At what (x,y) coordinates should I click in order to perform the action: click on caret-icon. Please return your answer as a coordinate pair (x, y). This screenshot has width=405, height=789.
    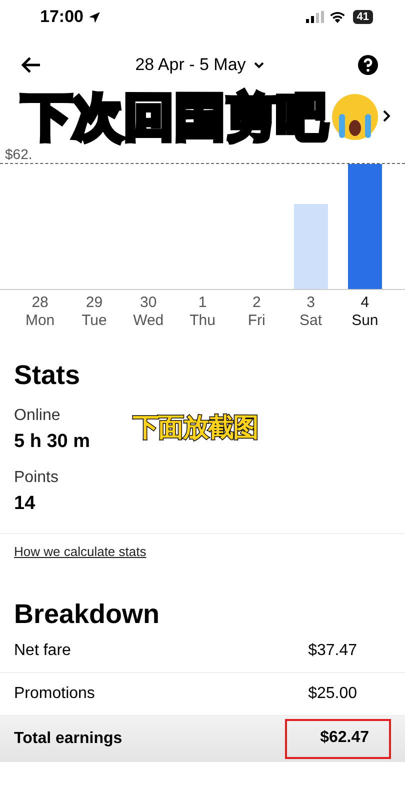
    Looking at the image, I should click on (259, 65).